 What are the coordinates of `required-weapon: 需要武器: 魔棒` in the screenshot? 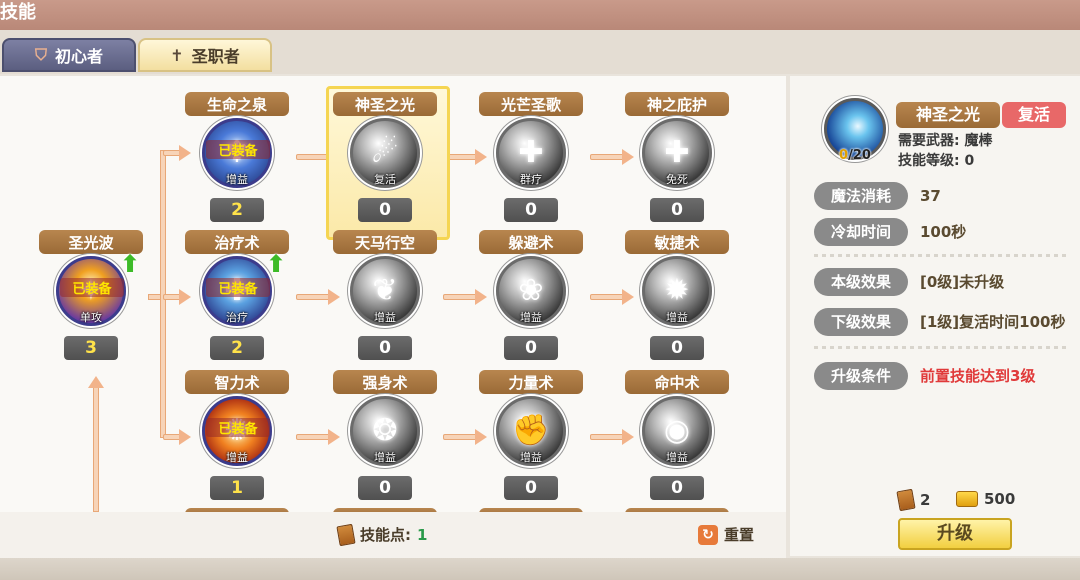 It's located at (945, 141).